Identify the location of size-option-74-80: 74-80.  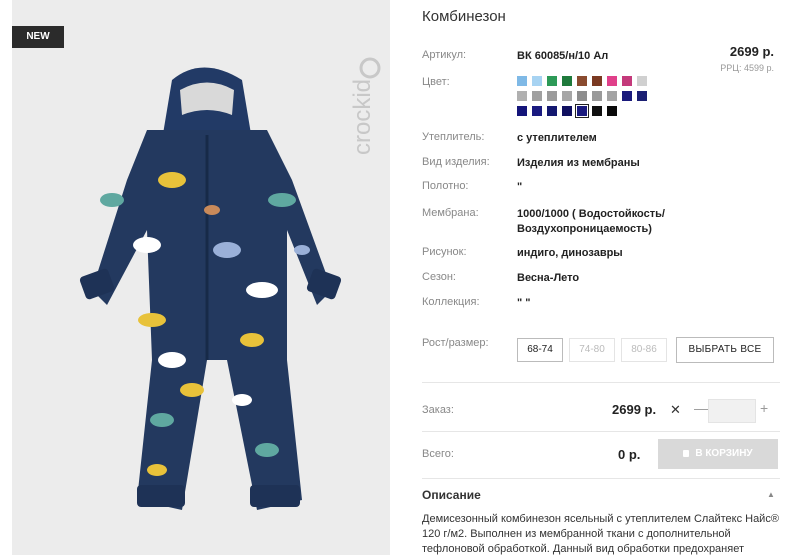
(592, 350).